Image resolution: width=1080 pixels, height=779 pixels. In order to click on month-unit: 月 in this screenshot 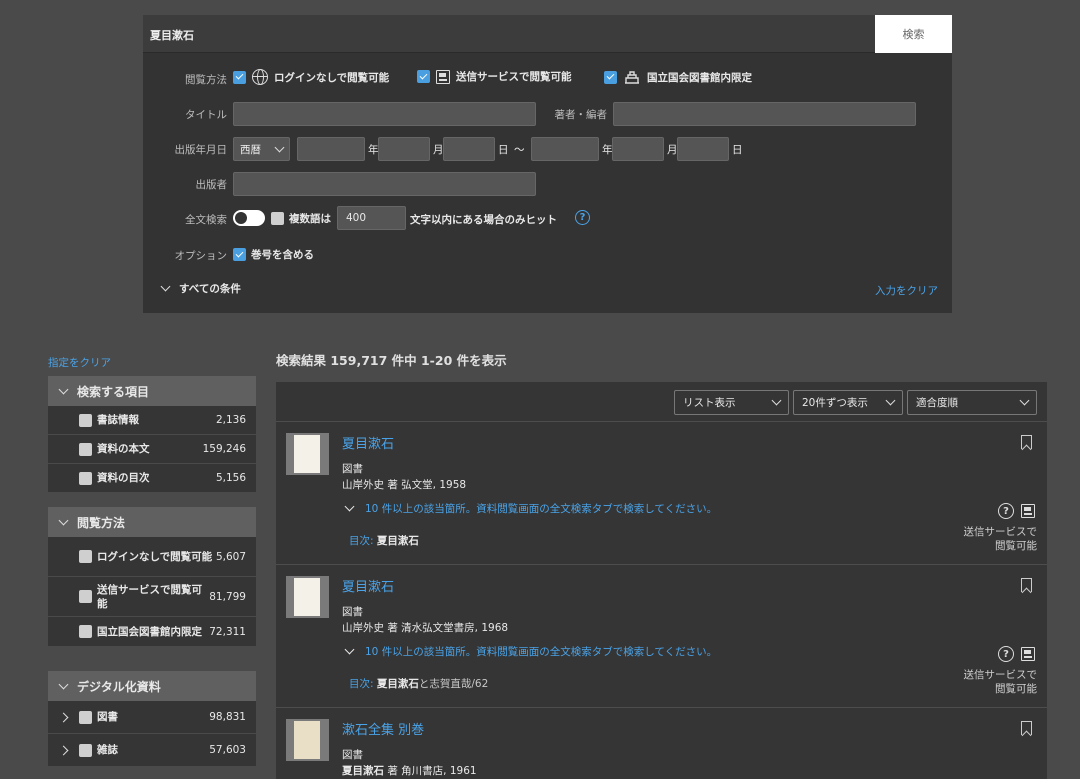, I will do `click(672, 150)`.